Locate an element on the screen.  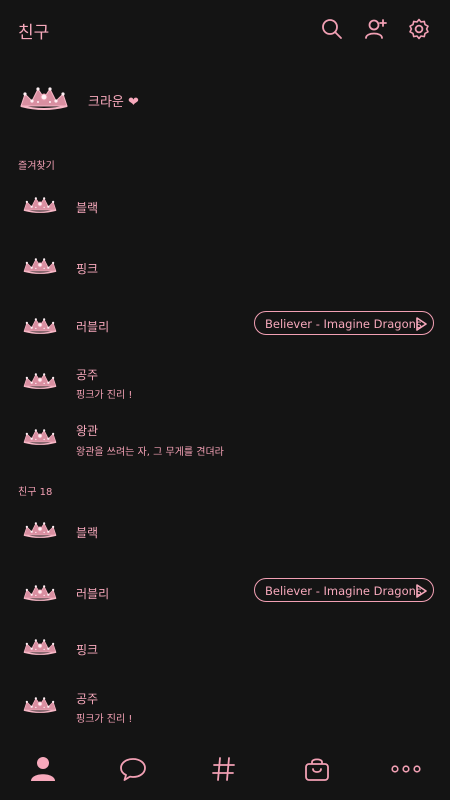
search-icon is located at coordinates (332, 29).